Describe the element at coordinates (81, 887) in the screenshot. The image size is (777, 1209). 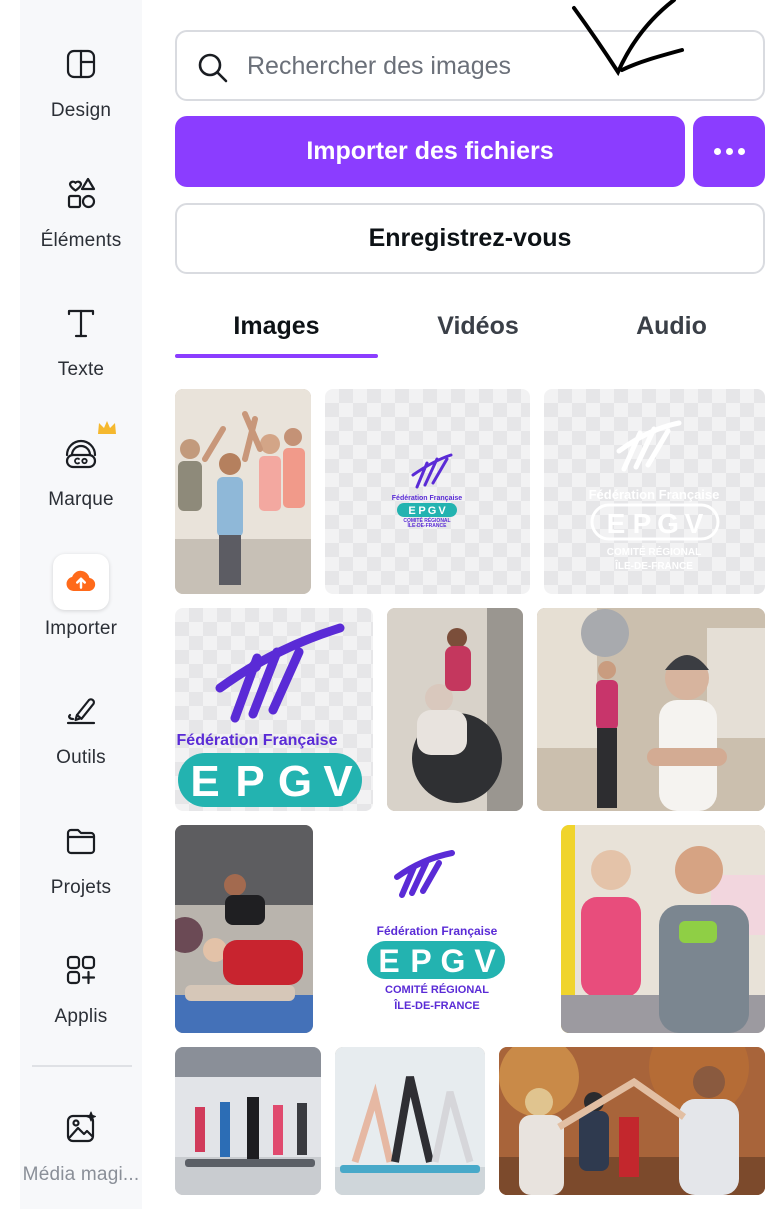
I see `sidebar-item-label: Projets` at that location.